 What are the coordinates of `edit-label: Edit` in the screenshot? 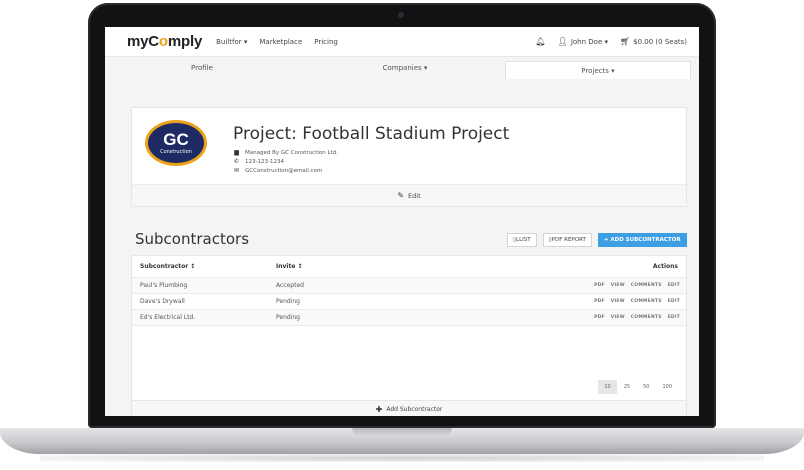 It's located at (414, 195).